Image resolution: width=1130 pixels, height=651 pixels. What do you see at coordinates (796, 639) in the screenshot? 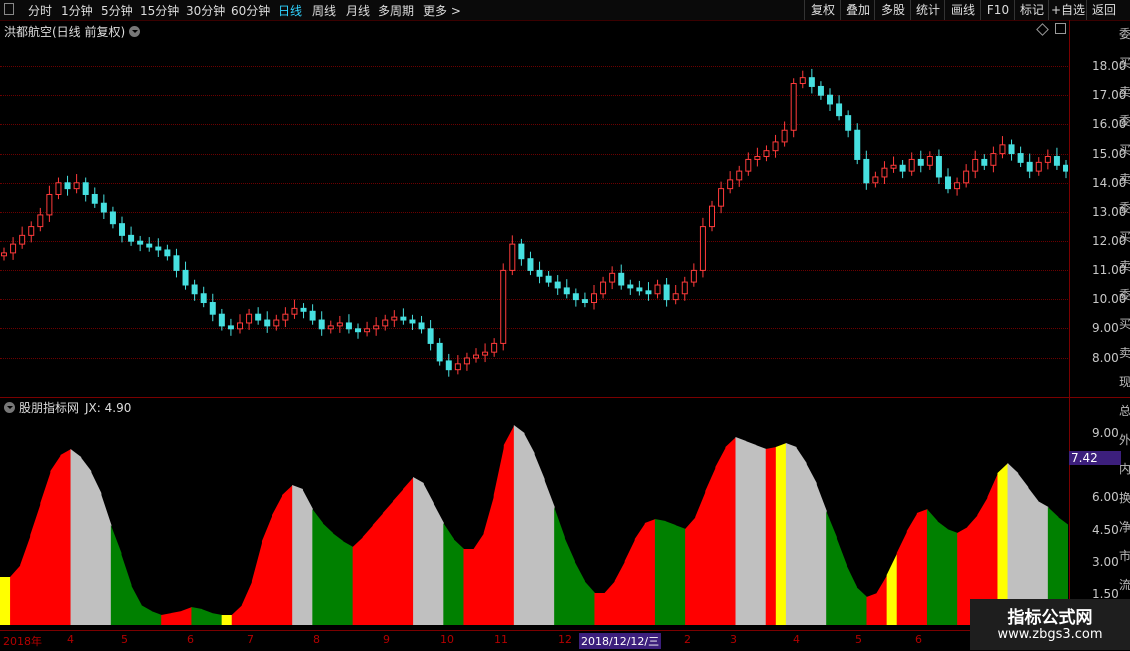
I see `date-tick: 4` at bounding box center [796, 639].